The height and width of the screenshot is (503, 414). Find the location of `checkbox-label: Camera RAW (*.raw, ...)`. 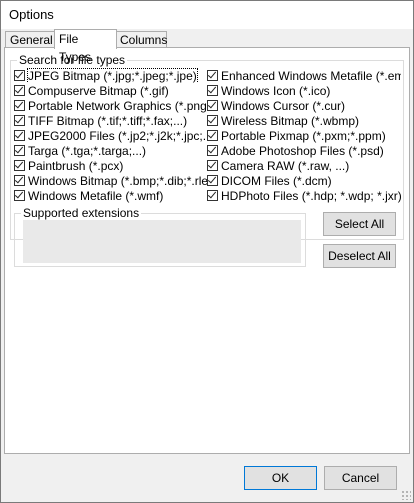

checkbox-label: Camera RAW (*.raw, ...) is located at coordinates (285, 165).